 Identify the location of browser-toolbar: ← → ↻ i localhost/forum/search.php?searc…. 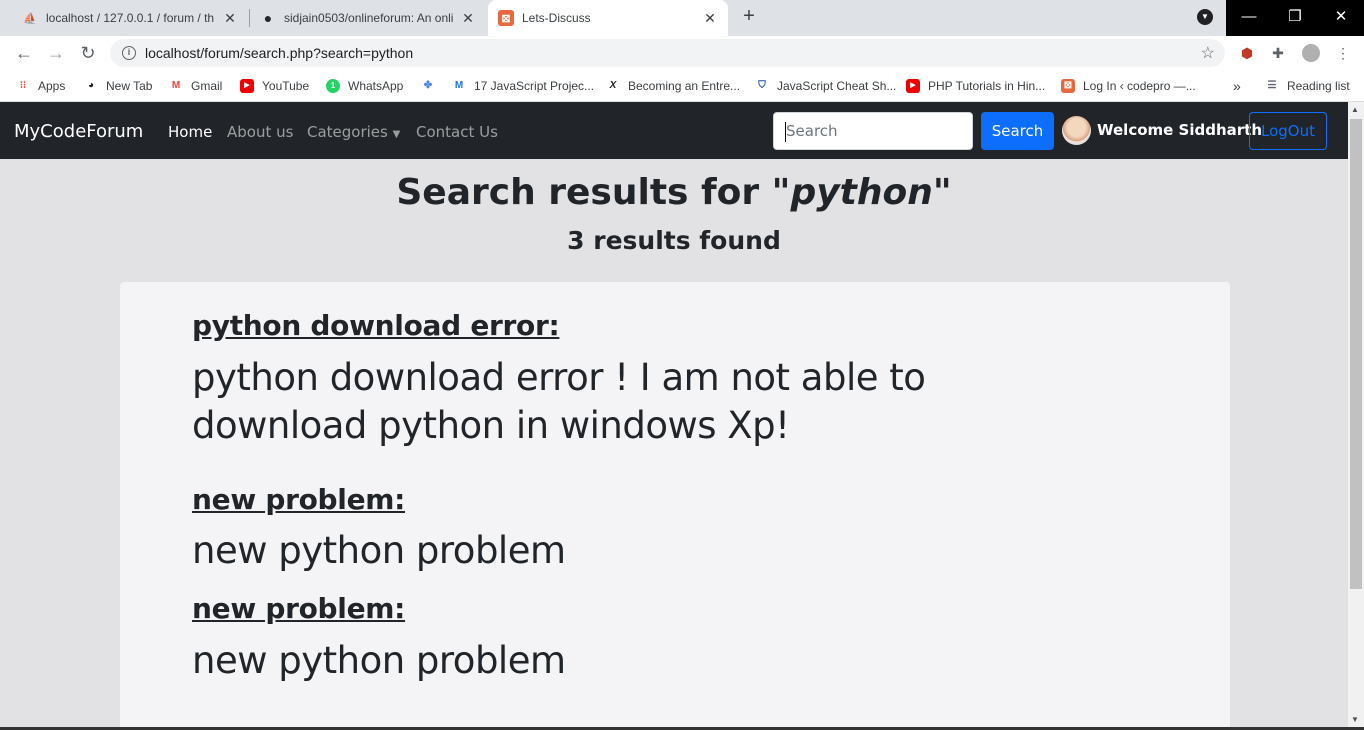
(682, 53).